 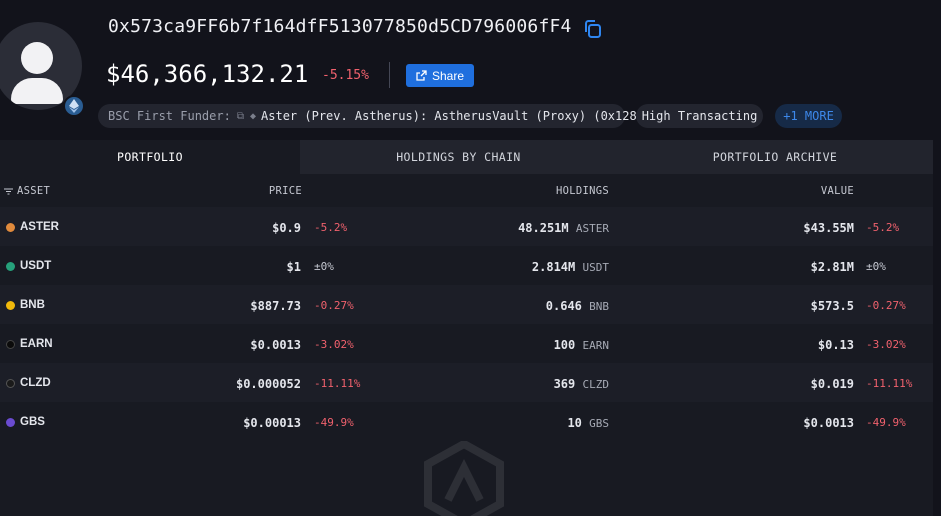 What do you see at coordinates (466, 190) in the screenshot?
I see `table-header: ASSET PRICE HOLDINGS VALUE` at bounding box center [466, 190].